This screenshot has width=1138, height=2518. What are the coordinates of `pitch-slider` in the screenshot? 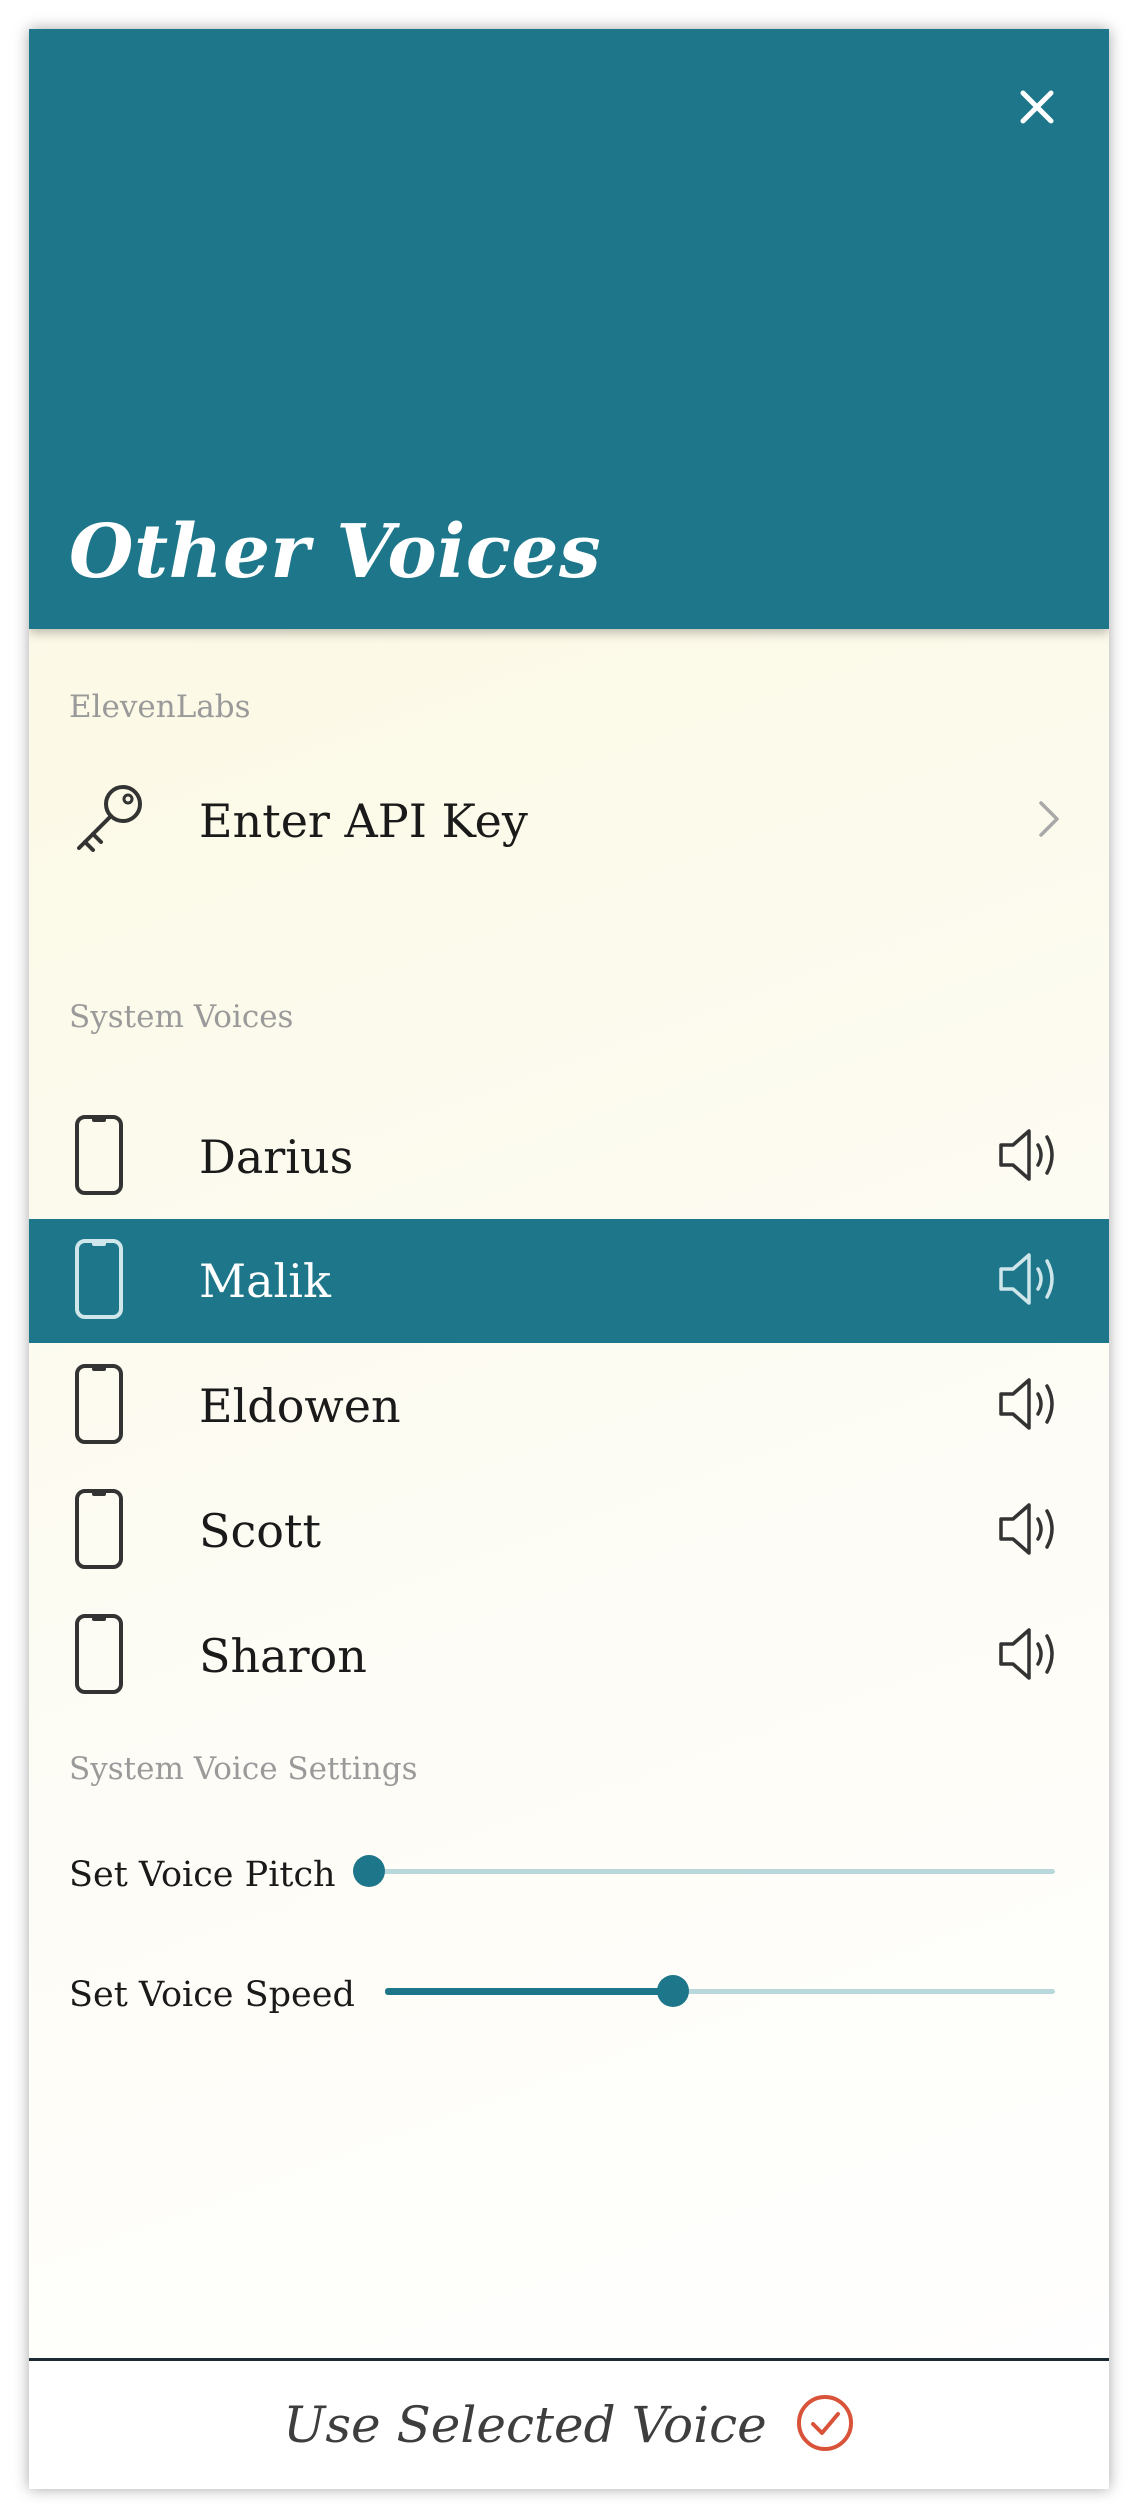 It's located at (704, 1871).